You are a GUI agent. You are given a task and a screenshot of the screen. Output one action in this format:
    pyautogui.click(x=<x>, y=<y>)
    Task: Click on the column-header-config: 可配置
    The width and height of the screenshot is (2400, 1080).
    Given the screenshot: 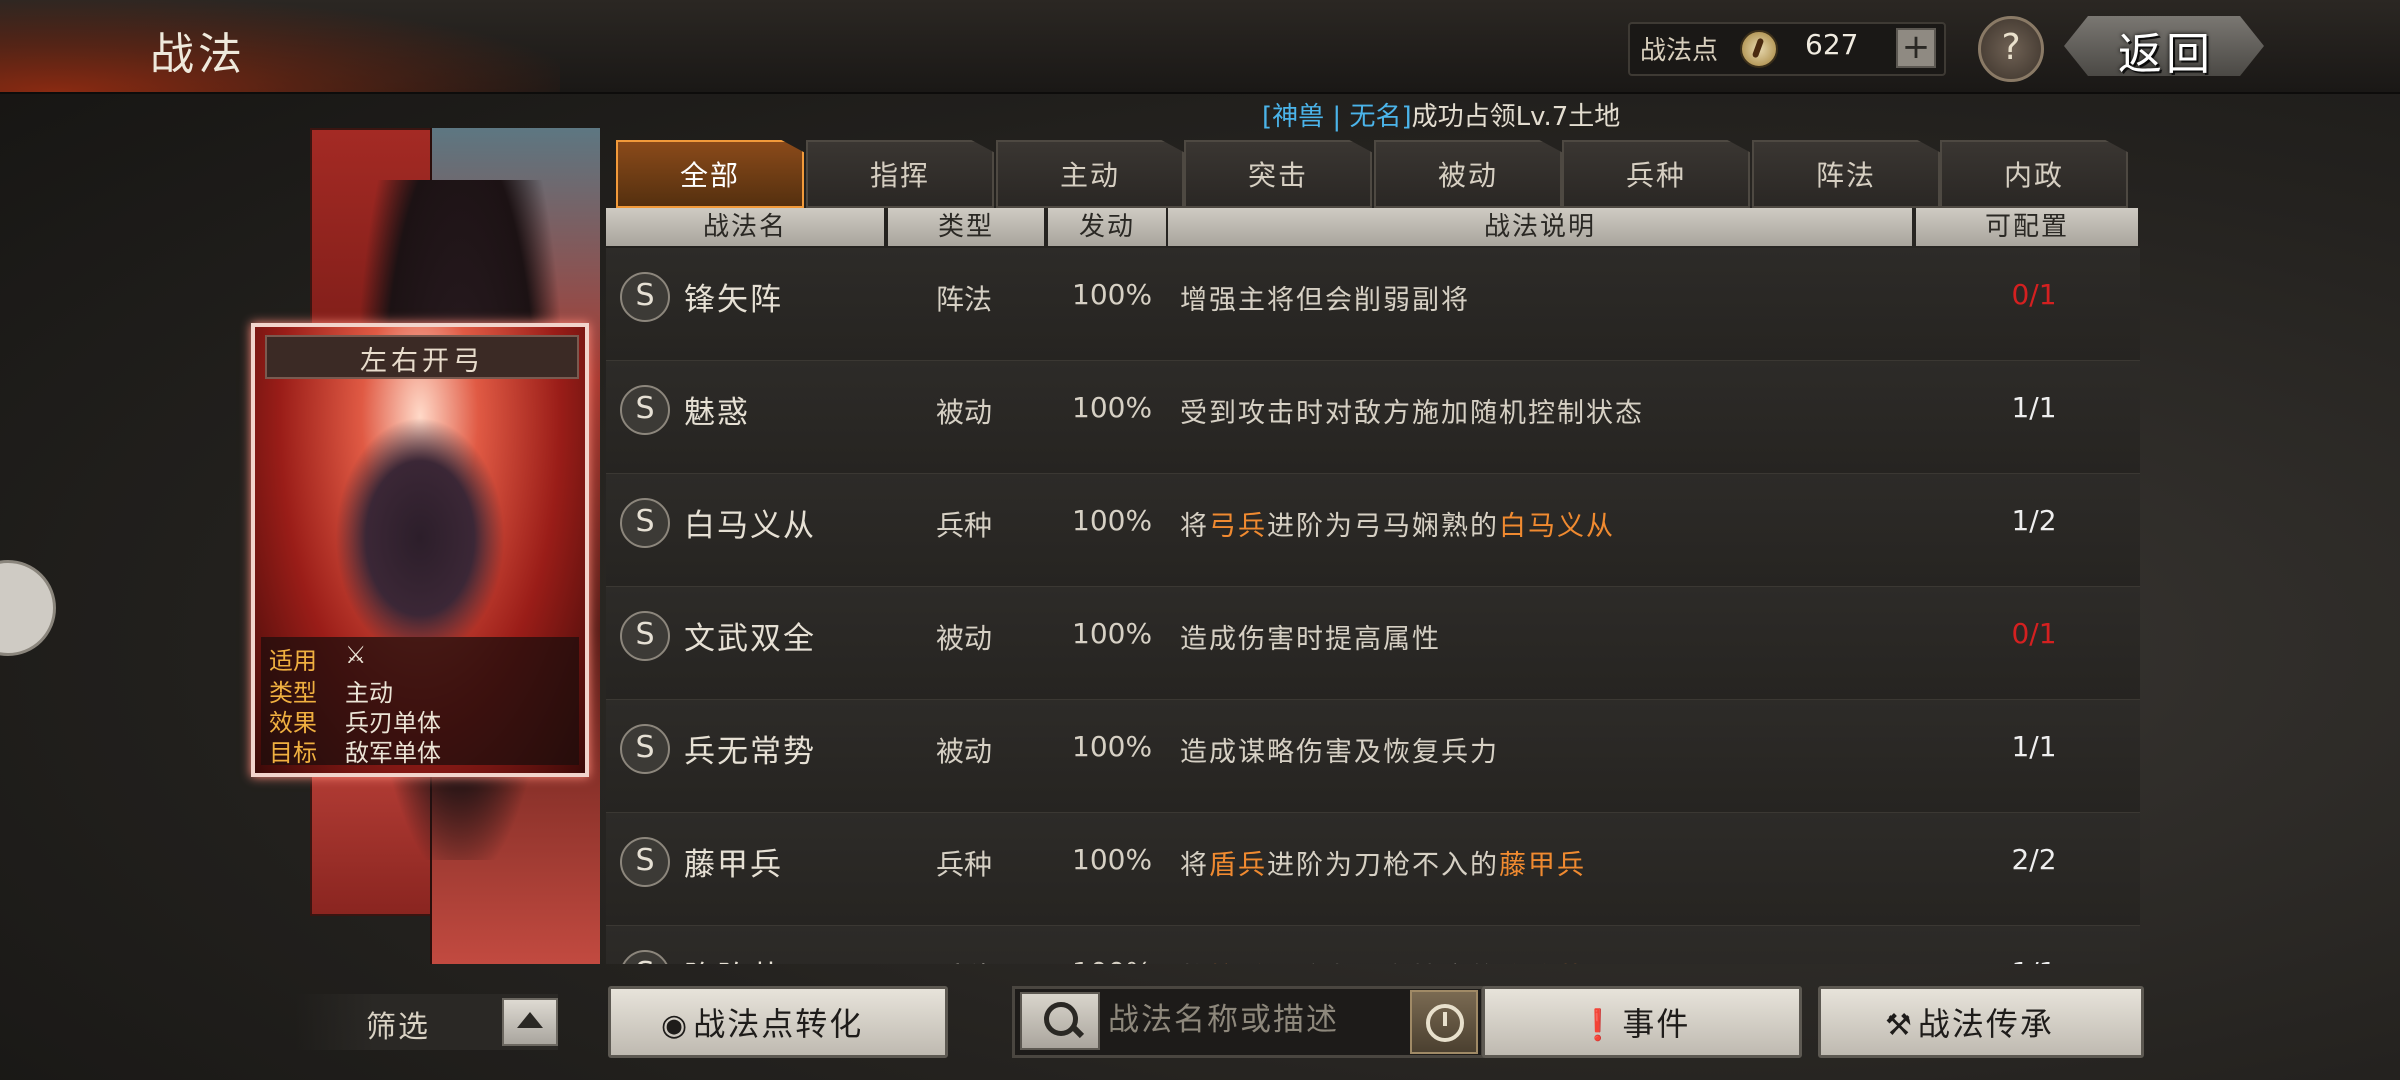 What is the action you would take?
    pyautogui.click(x=2027, y=227)
    